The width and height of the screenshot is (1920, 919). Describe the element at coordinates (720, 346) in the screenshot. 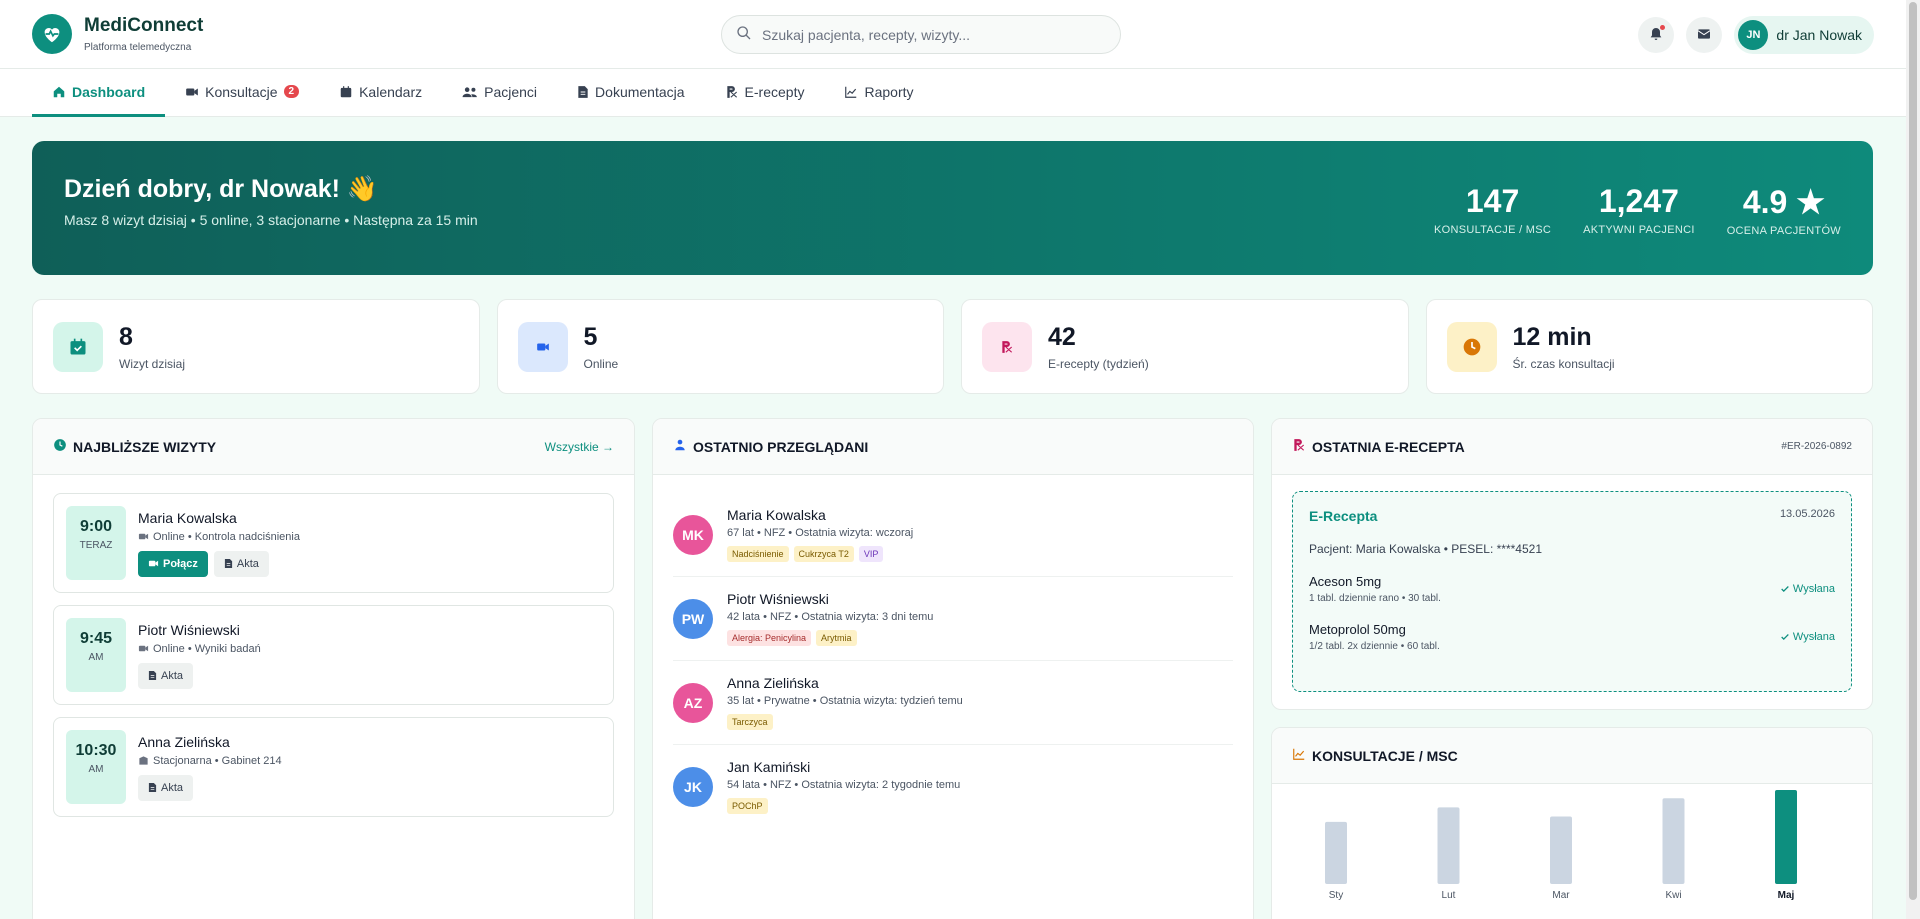

I see `stat-card: 5 Online` at that location.